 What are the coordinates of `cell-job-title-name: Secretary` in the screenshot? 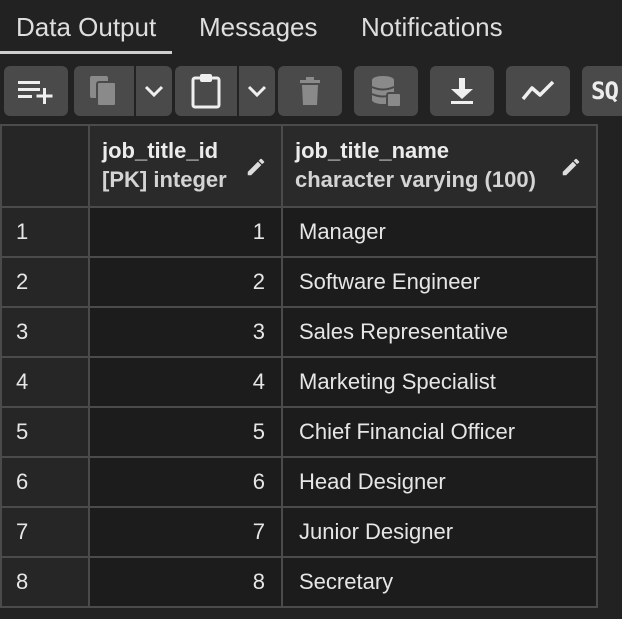 It's located at (439, 582).